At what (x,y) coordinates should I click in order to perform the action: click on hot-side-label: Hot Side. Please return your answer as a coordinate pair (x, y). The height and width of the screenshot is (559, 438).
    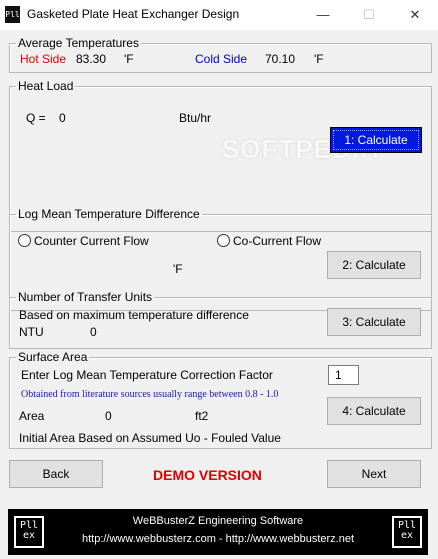
    Looking at the image, I should click on (43, 59).